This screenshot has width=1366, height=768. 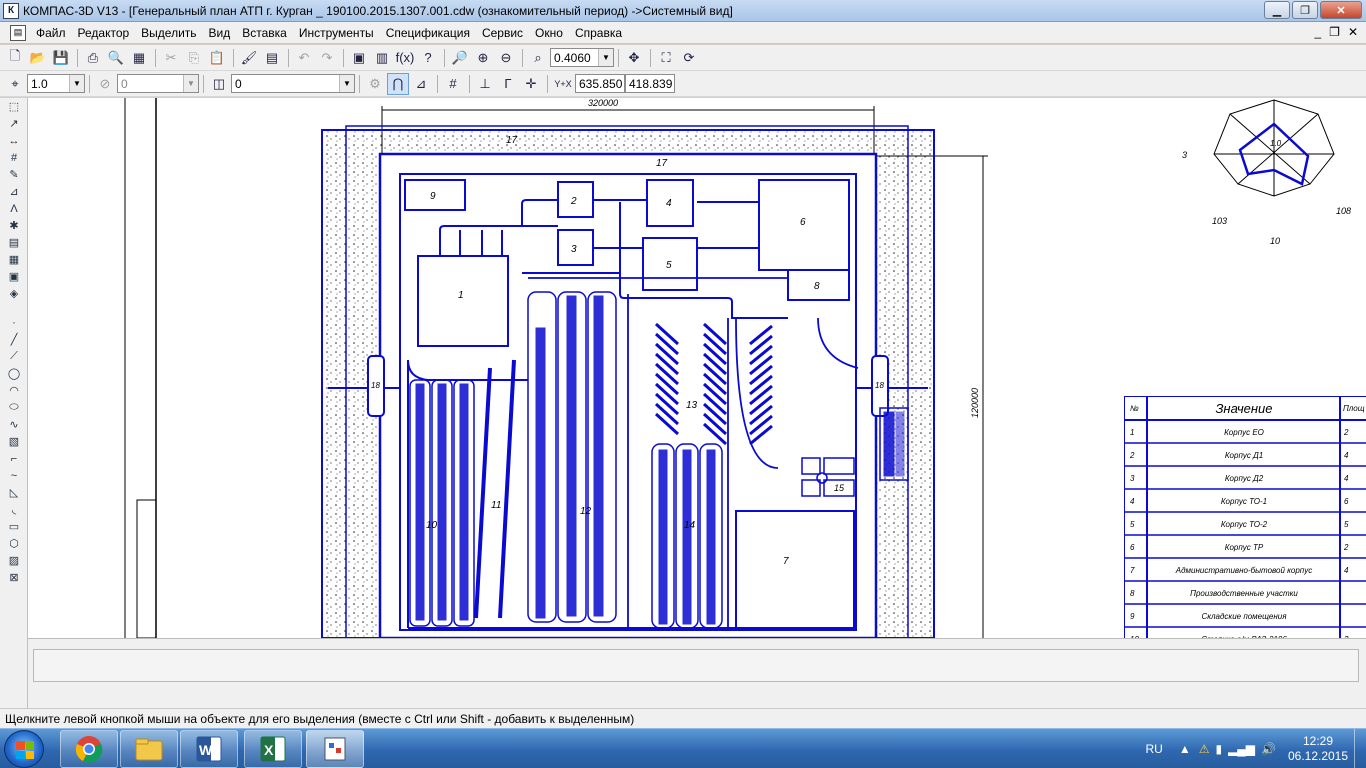 What do you see at coordinates (14, 458) in the screenshot?
I see `polyline-icon: ⌐` at bounding box center [14, 458].